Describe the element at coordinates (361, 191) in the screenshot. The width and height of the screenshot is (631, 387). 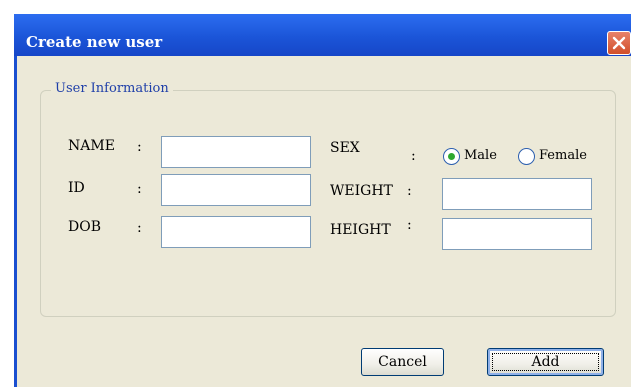
I see `weight-label: WEIGHT` at that location.